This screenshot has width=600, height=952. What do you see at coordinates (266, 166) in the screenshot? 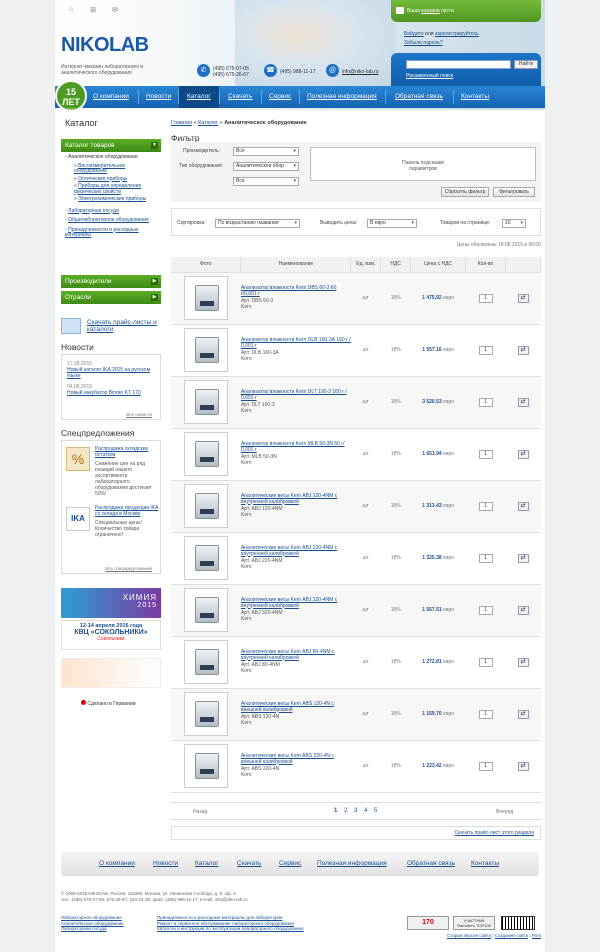
I see `type-select: Аналитическое обор` at bounding box center [266, 166].